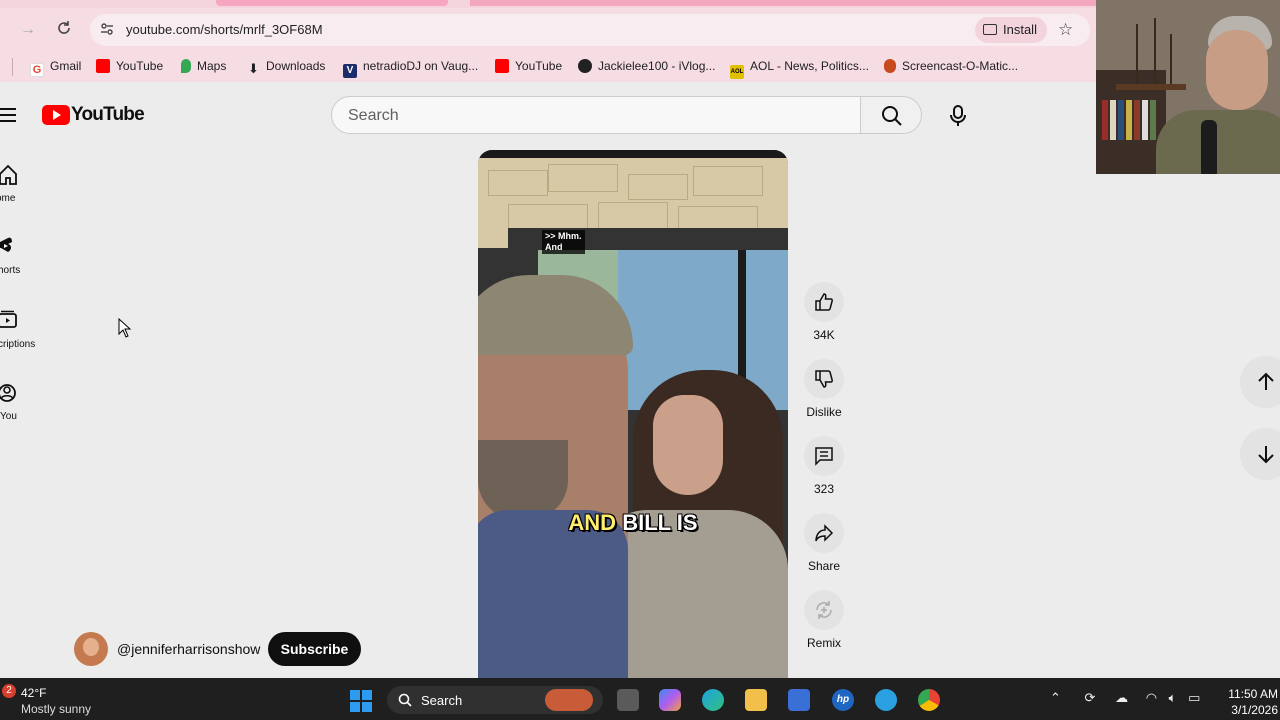 This screenshot has width=1280, height=720. I want to click on bookmark-youtube: YouTube, so click(129, 66).